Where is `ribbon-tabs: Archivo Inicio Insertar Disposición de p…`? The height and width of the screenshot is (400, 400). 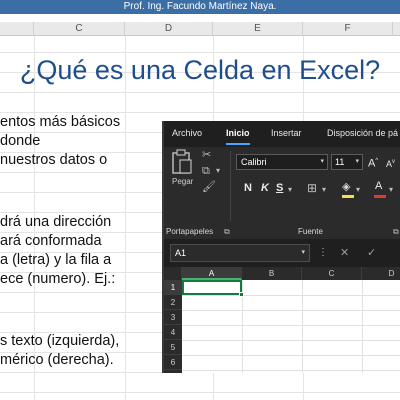
ribbon-tabs: Archivo Inicio Insertar Disposición de p… is located at coordinates (282, 134).